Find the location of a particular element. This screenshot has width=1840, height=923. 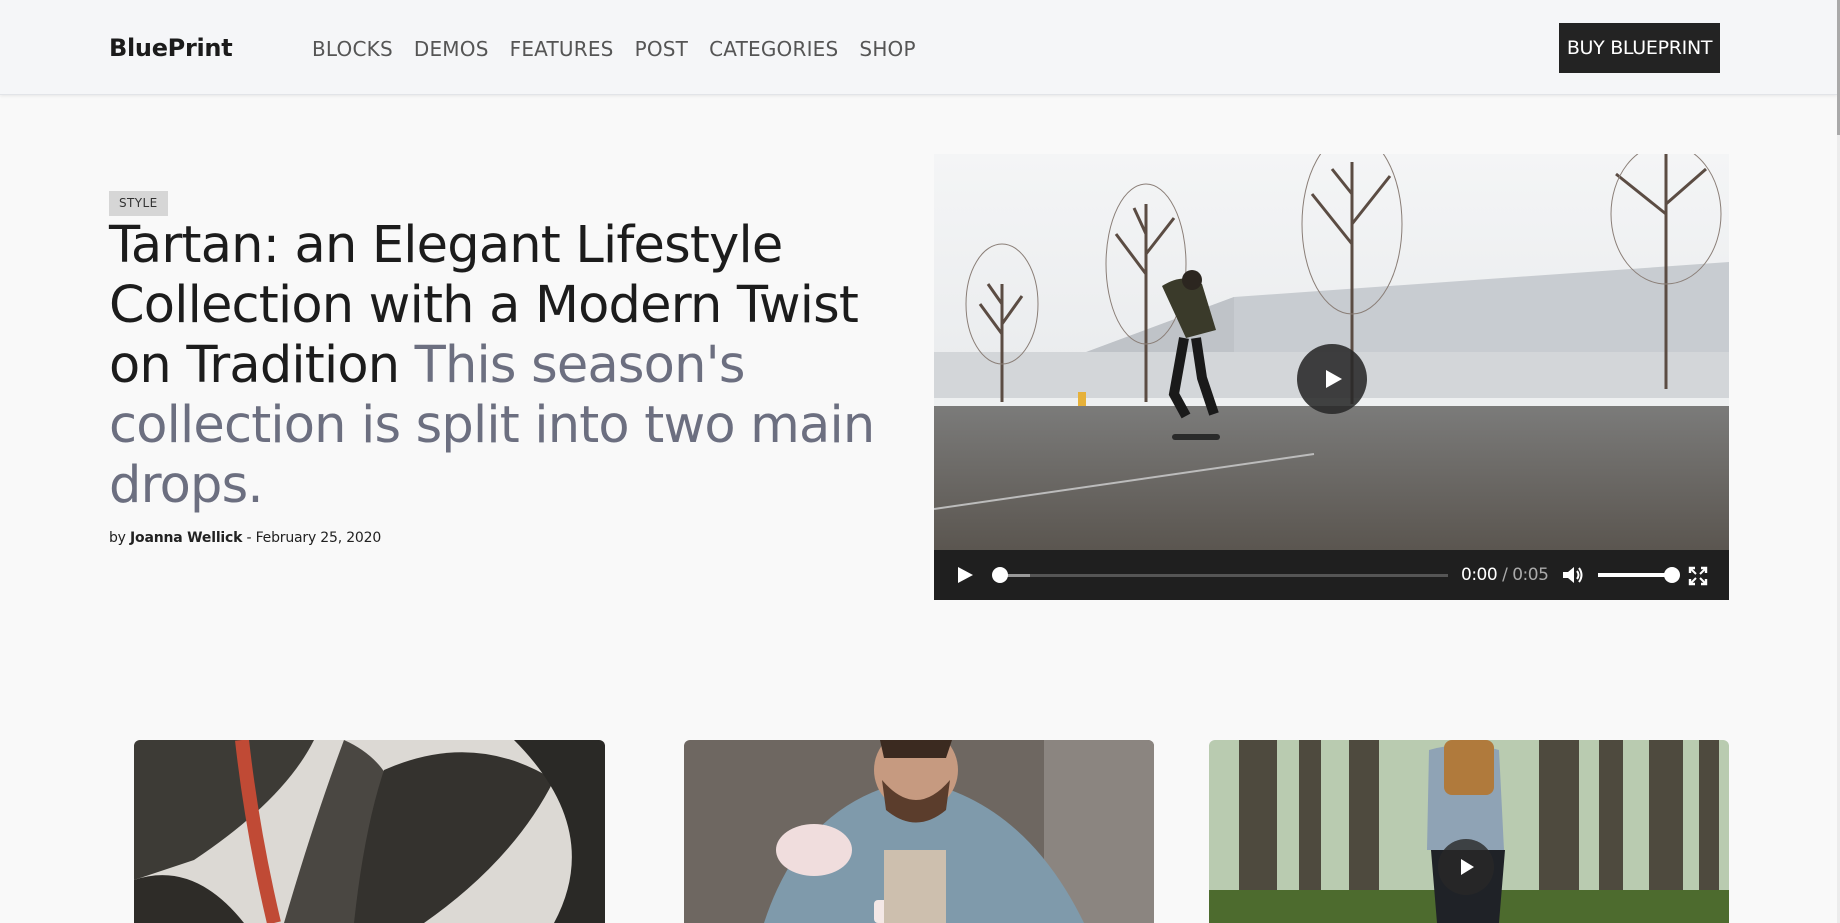

video-progress-bar is located at coordinates (1220, 575).